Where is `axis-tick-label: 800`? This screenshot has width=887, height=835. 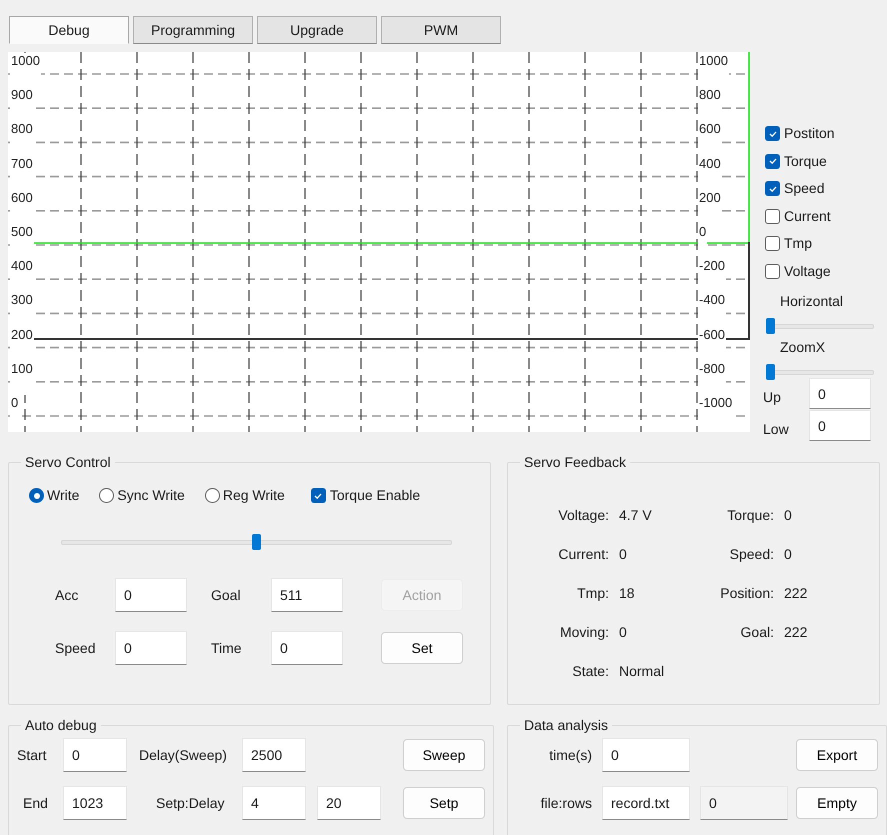
axis-tick-label: 800 is located at coordinates (22, 138).